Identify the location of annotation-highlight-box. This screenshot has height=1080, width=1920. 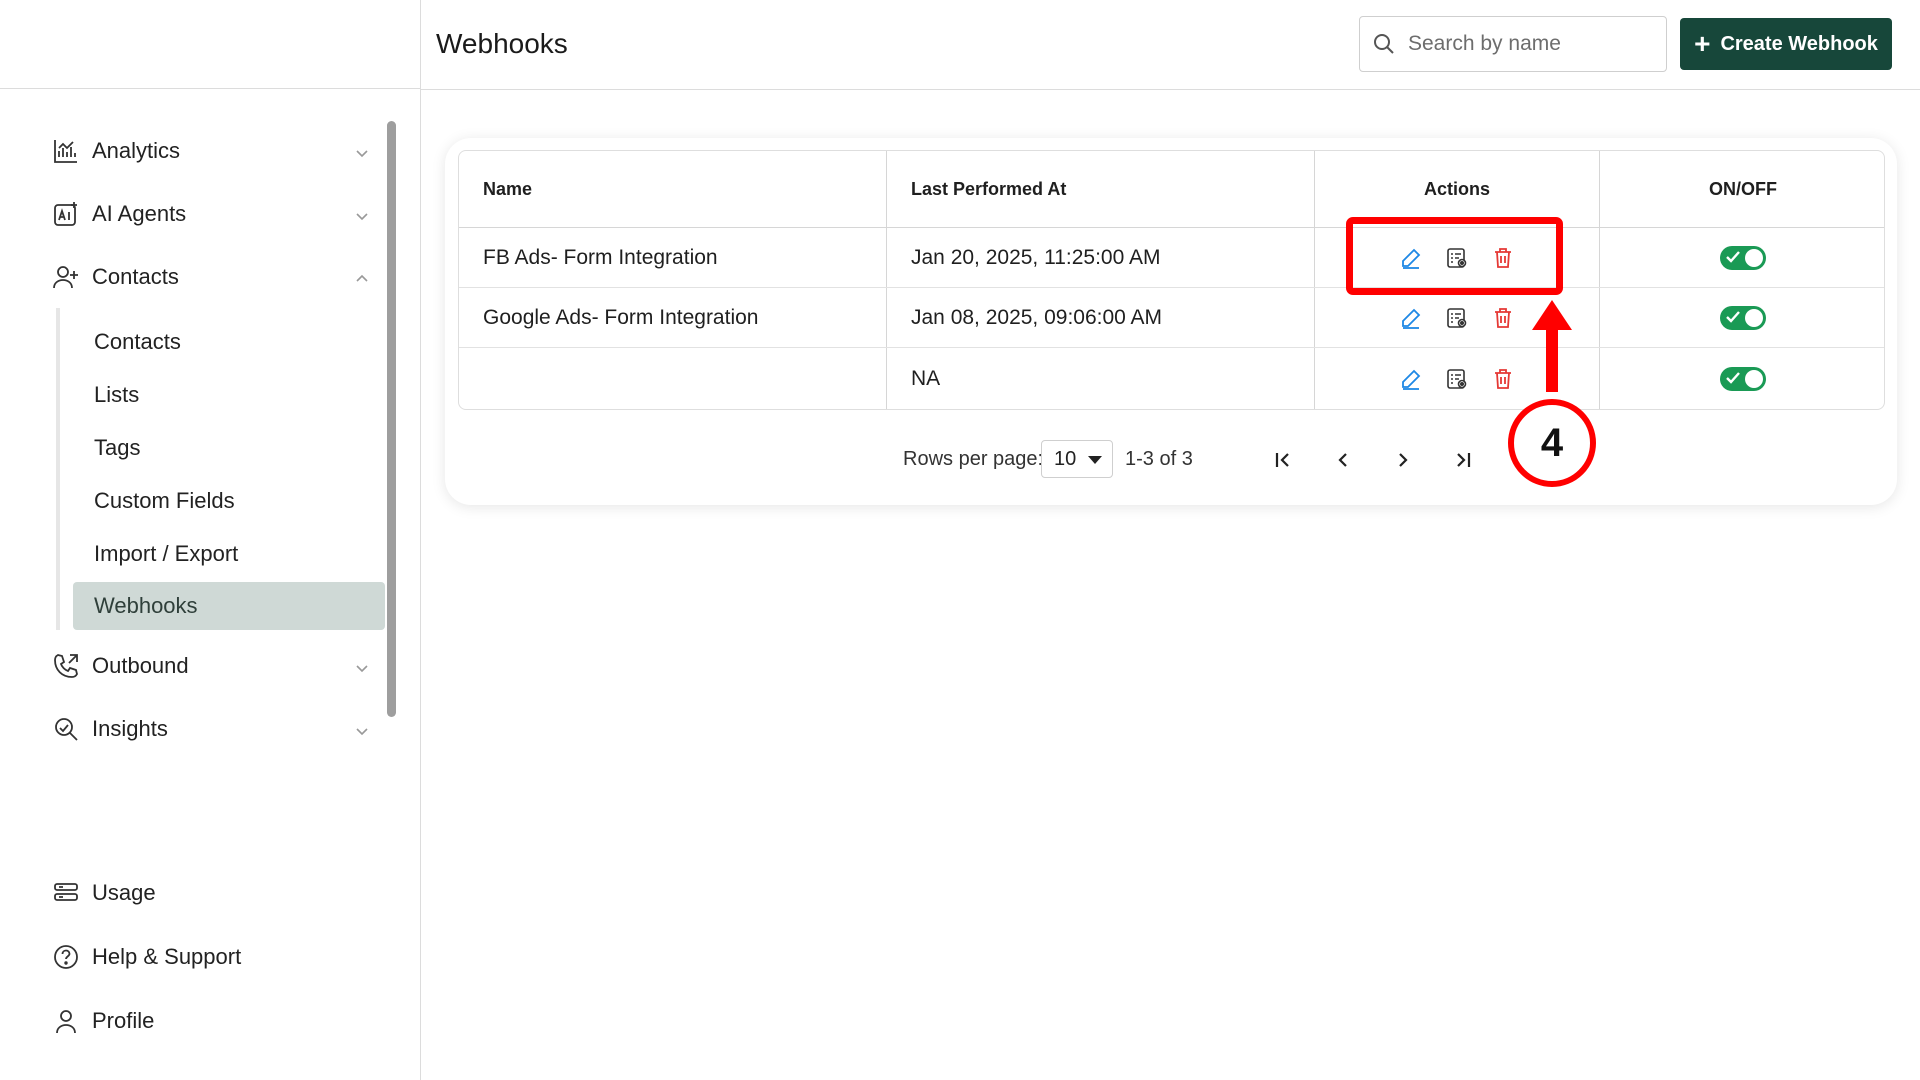
(1454, 256).